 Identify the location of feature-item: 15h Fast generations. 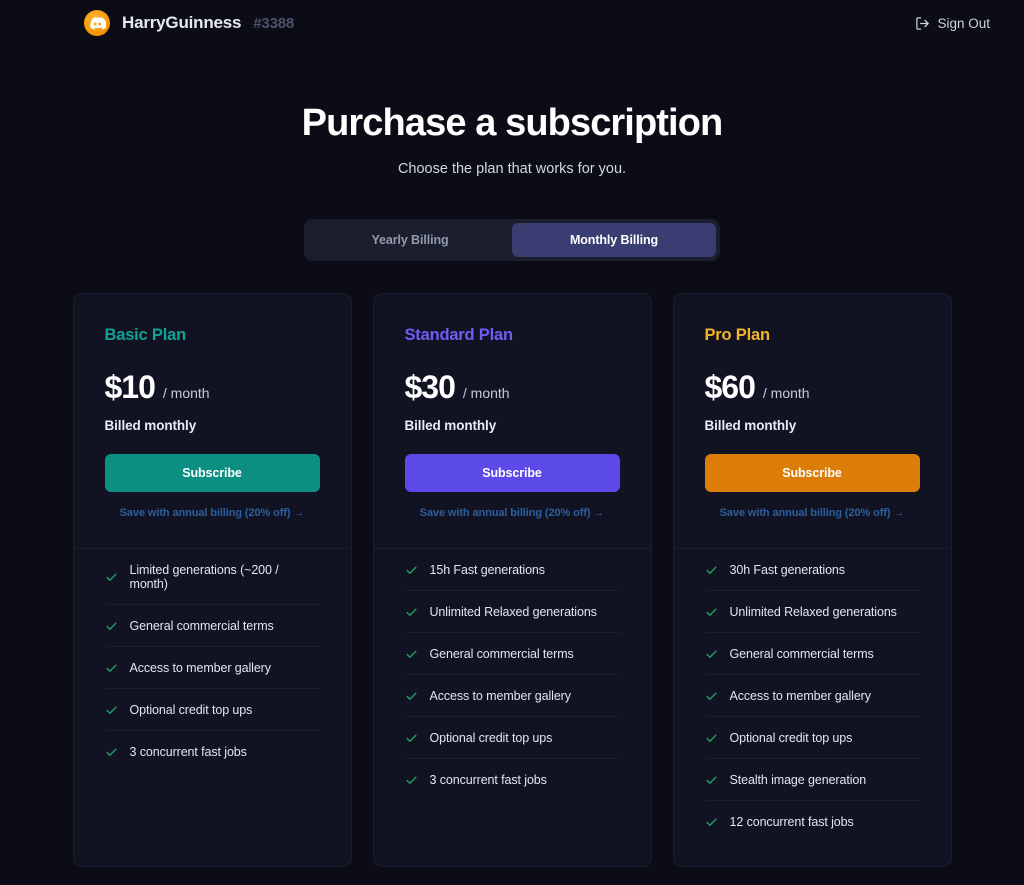
(512, 570).